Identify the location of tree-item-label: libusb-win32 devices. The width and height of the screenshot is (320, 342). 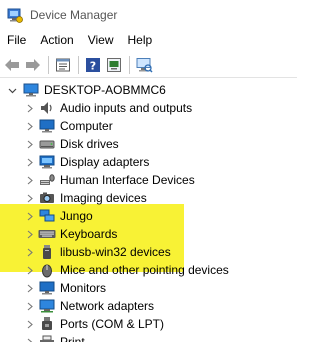
(115, 252).